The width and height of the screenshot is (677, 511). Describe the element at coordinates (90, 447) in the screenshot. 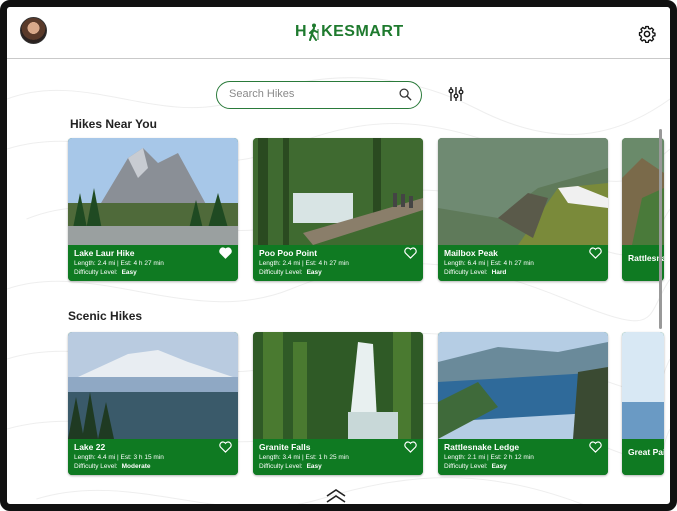

I see `hike-name: Lake 22` at that location.